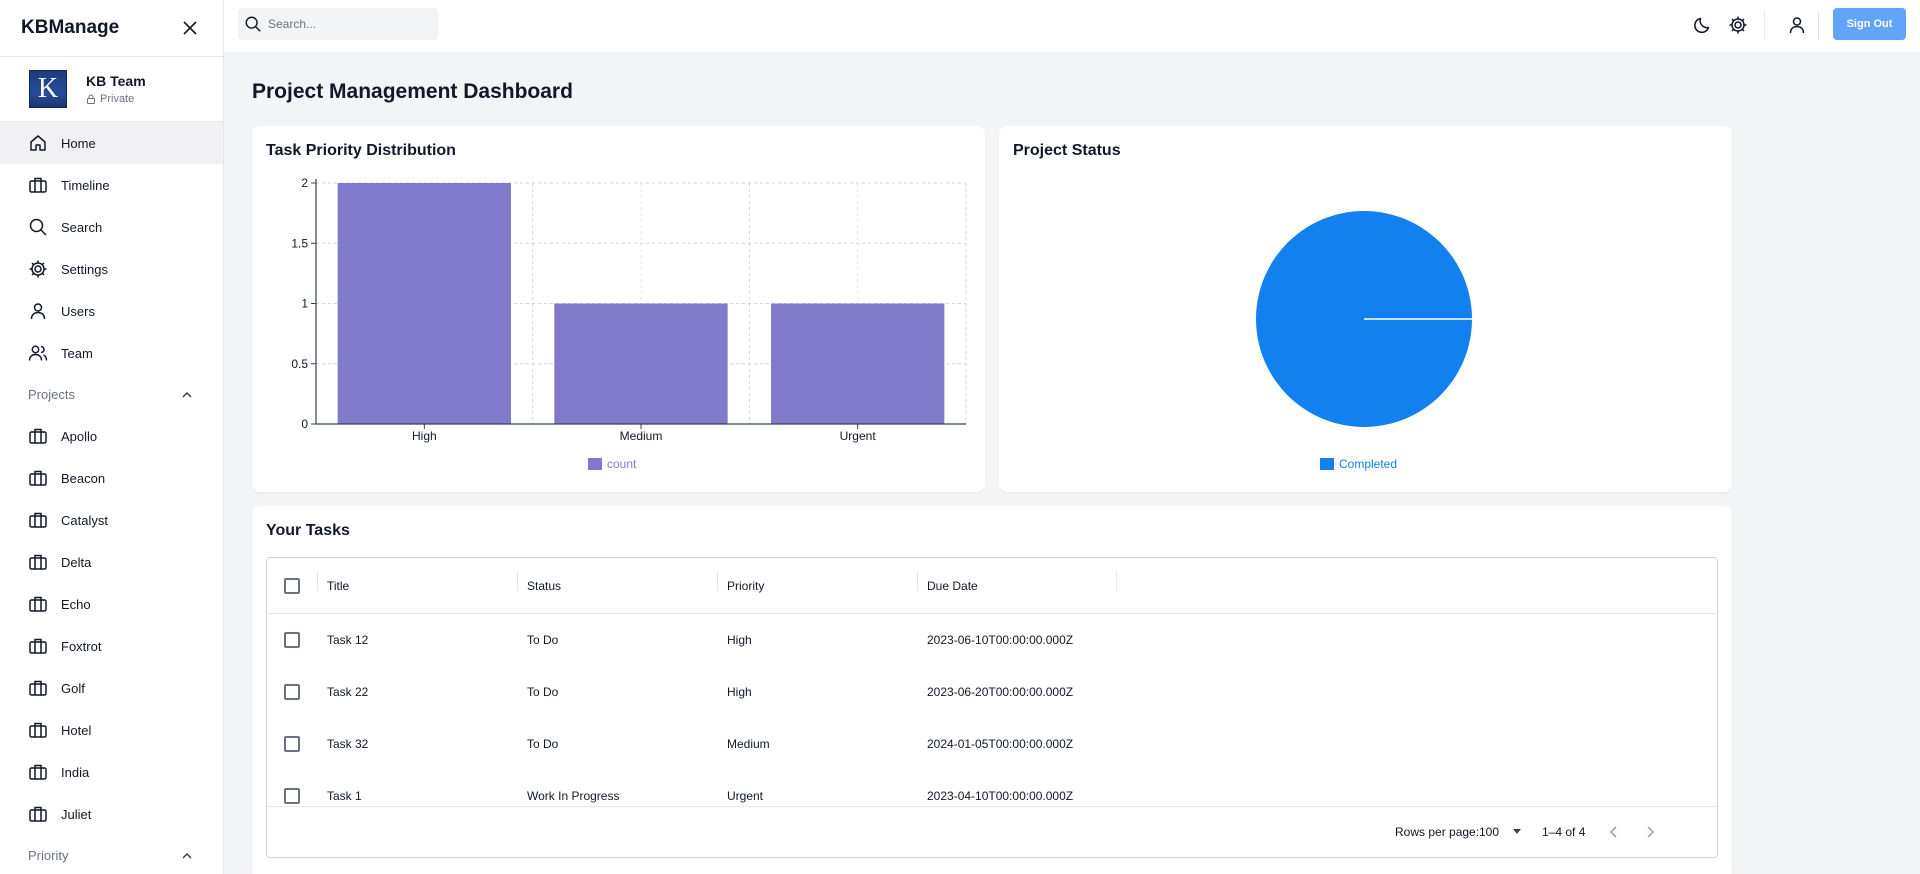 Image resolution: width=1920 pixels, height=874 pixels. What do you see at coordinates (1017, 581) in the screenshot?
I see `column-header-due-date: Due Date` at bounding box center [1017, 581].